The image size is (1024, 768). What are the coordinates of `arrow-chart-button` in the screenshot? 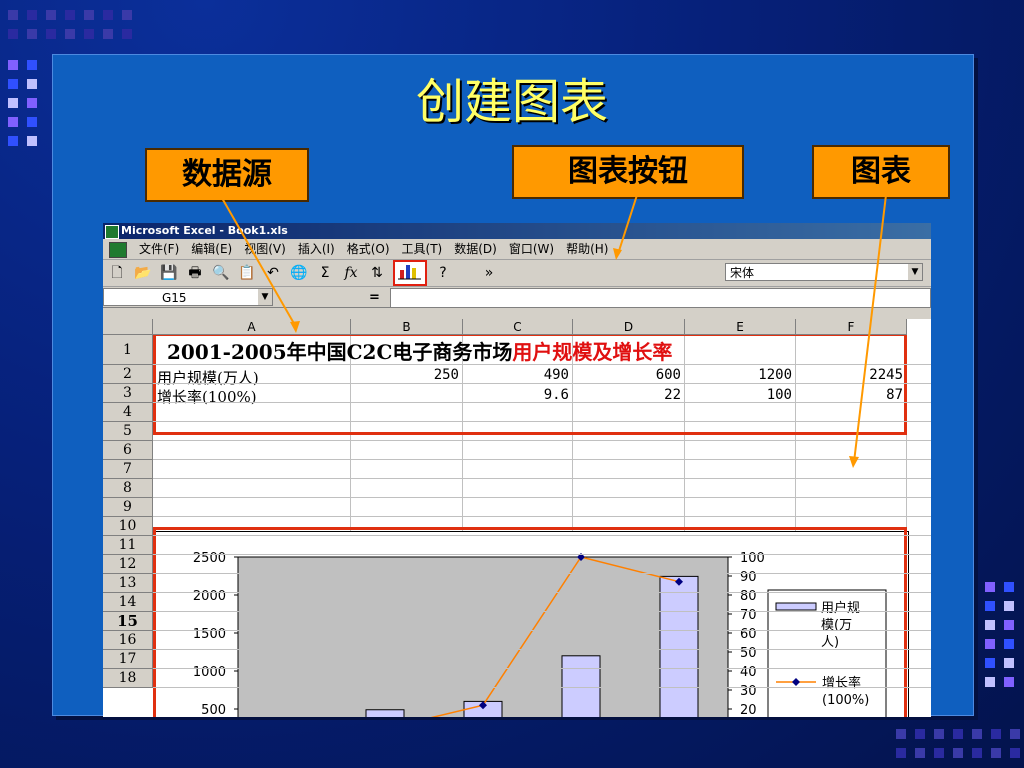 It's located at (627, 224).